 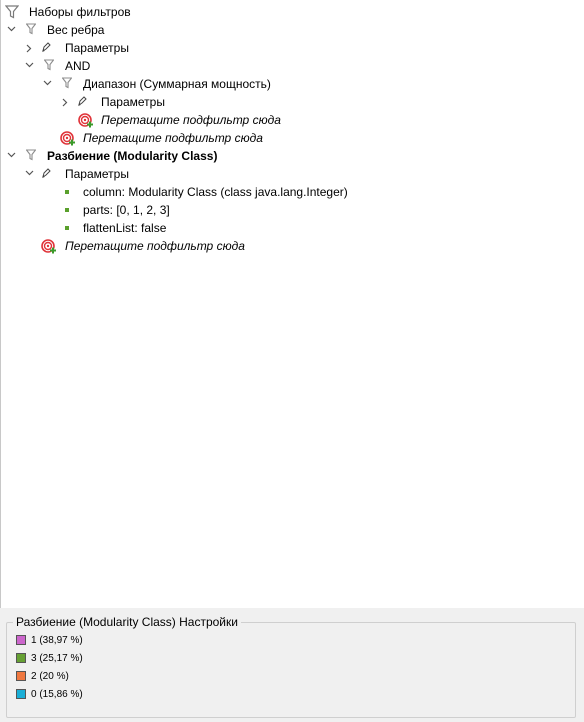 What do you see at coordinates (292, 48) in the screenshot?
I see `tree-node-edge-weight-params: Параметры` at bounding box center [292, 48].